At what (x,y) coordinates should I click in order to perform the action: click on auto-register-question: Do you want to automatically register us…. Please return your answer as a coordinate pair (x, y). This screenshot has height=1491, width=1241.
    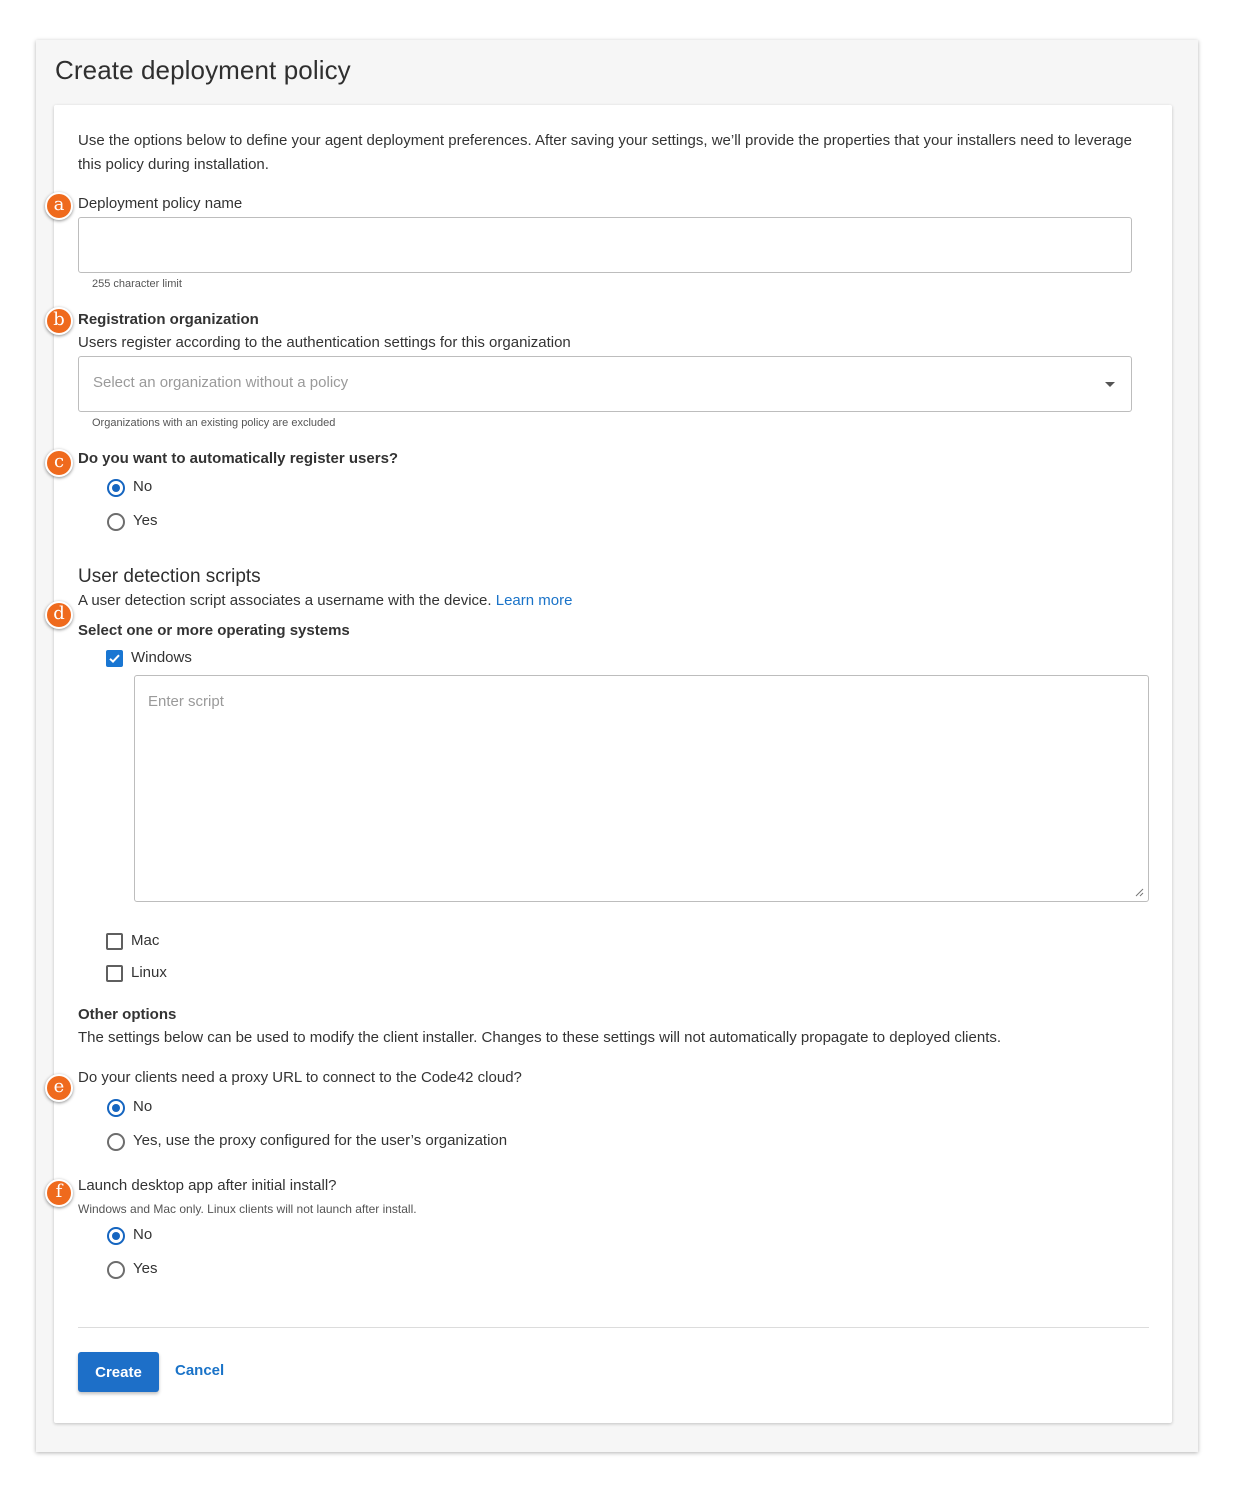
    Looking at the image, I should click on (238, 458).